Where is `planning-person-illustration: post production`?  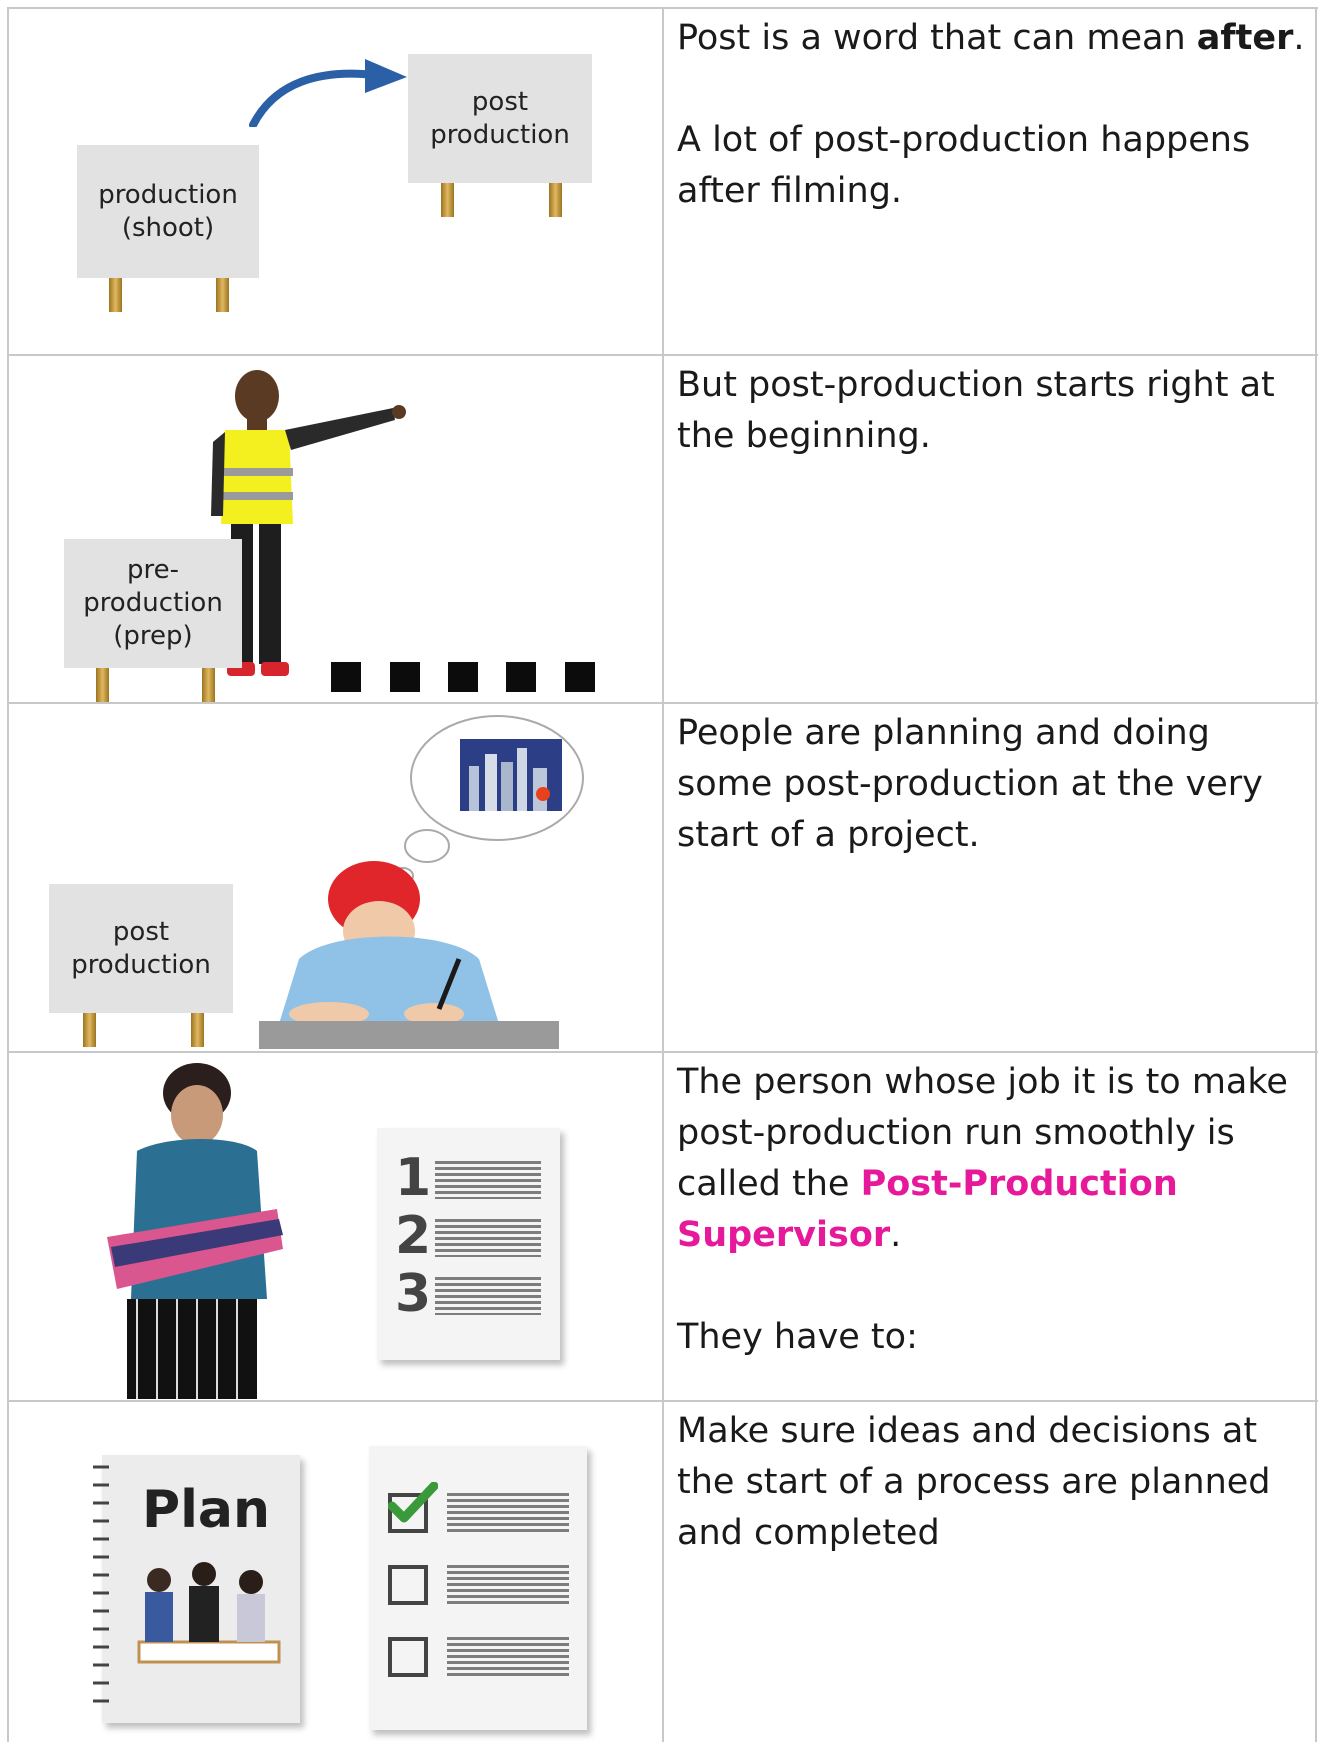 planning-person-illustration: post production is located at coordinates (334, 878).